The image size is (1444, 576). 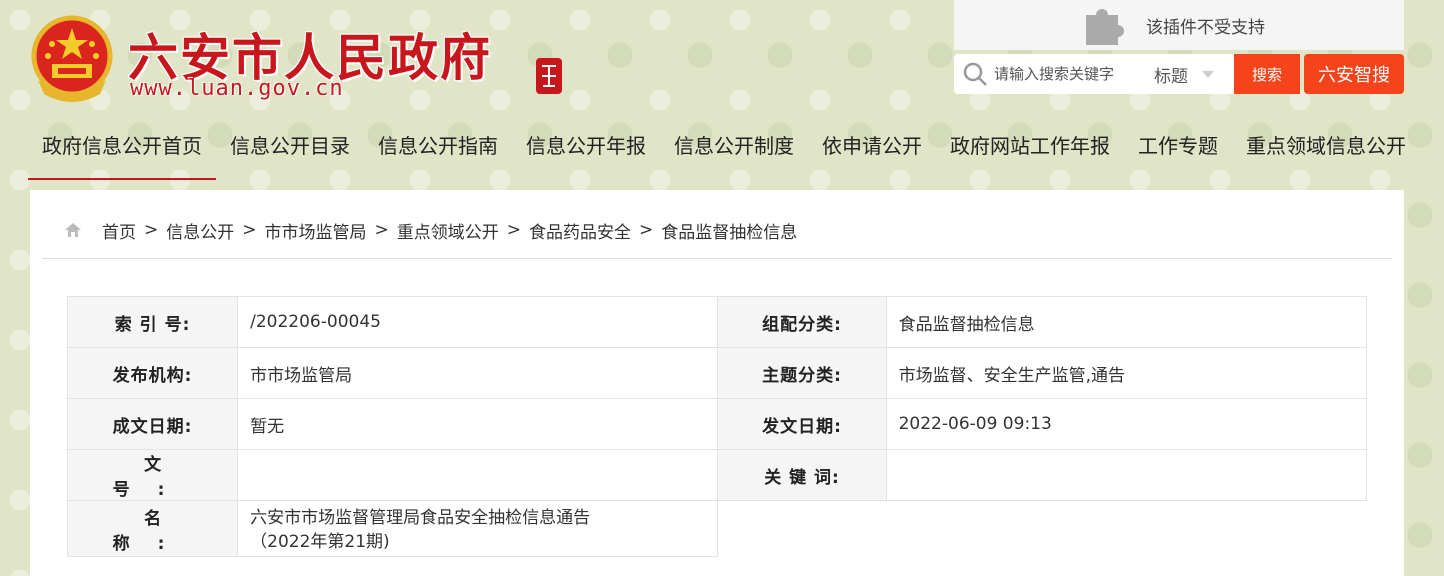 What do you see at coordinates (586, 146) in the screenshot?
I see `nav-item-annual-report: 信息公开年报` at bounding box center [586, 146].